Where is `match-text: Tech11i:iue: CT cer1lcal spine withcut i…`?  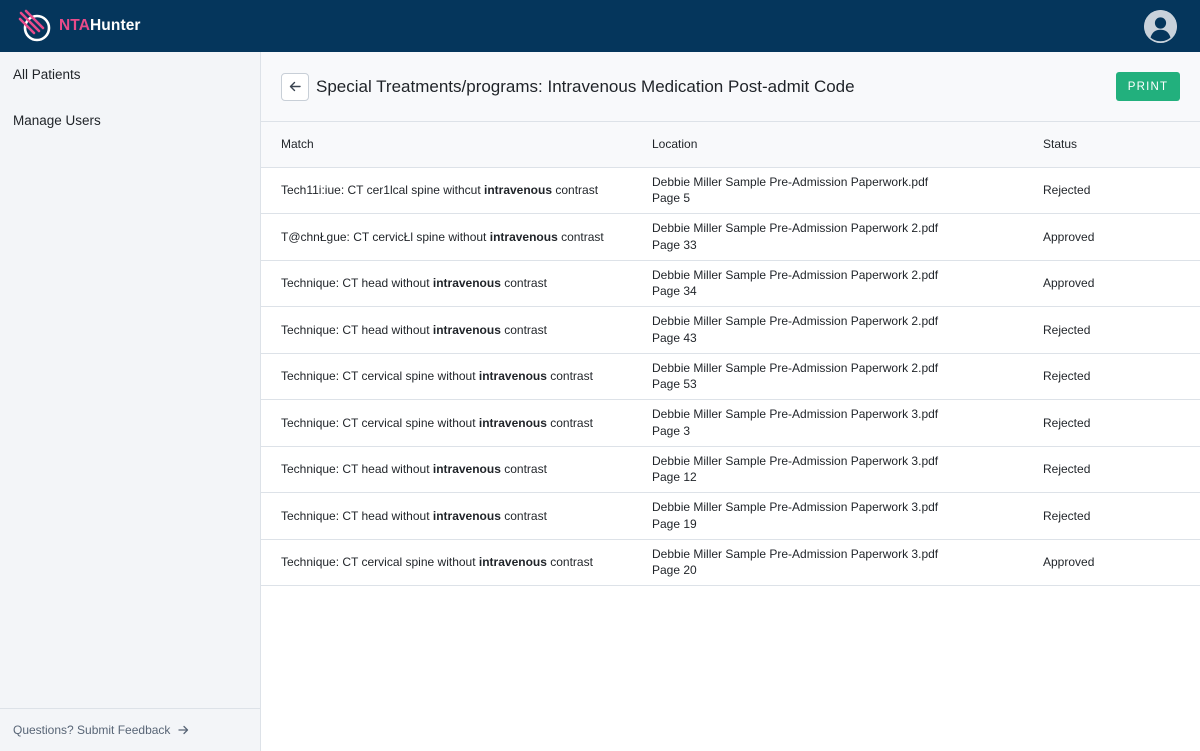
match-text: Tech11i:iue: CT cer1lcal spine withcut i… is located at coordinates (439, 190).